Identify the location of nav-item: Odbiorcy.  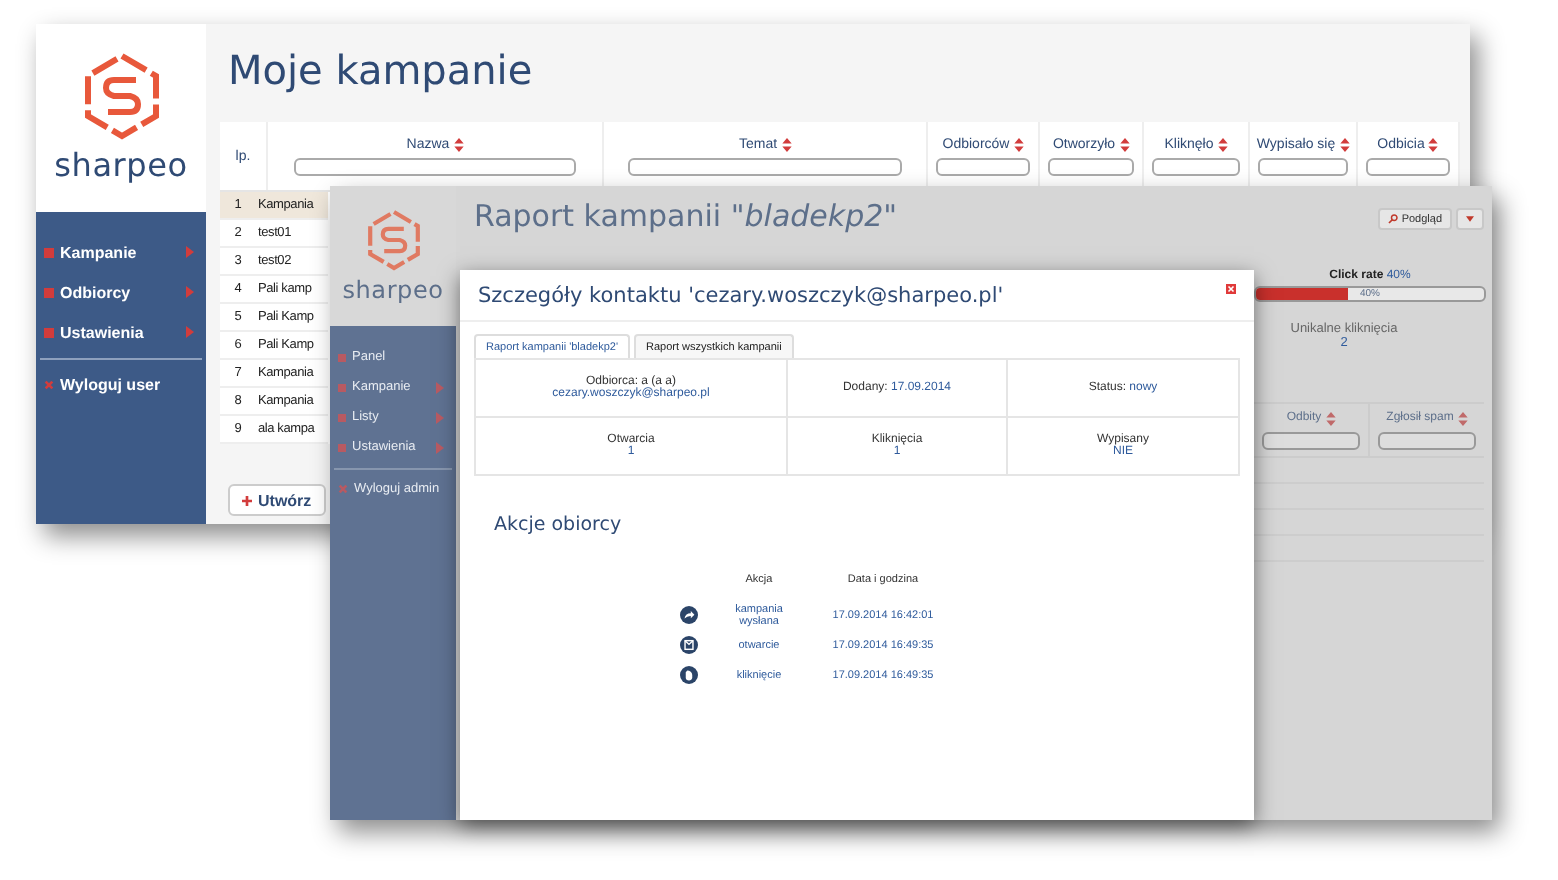
(121, 292).